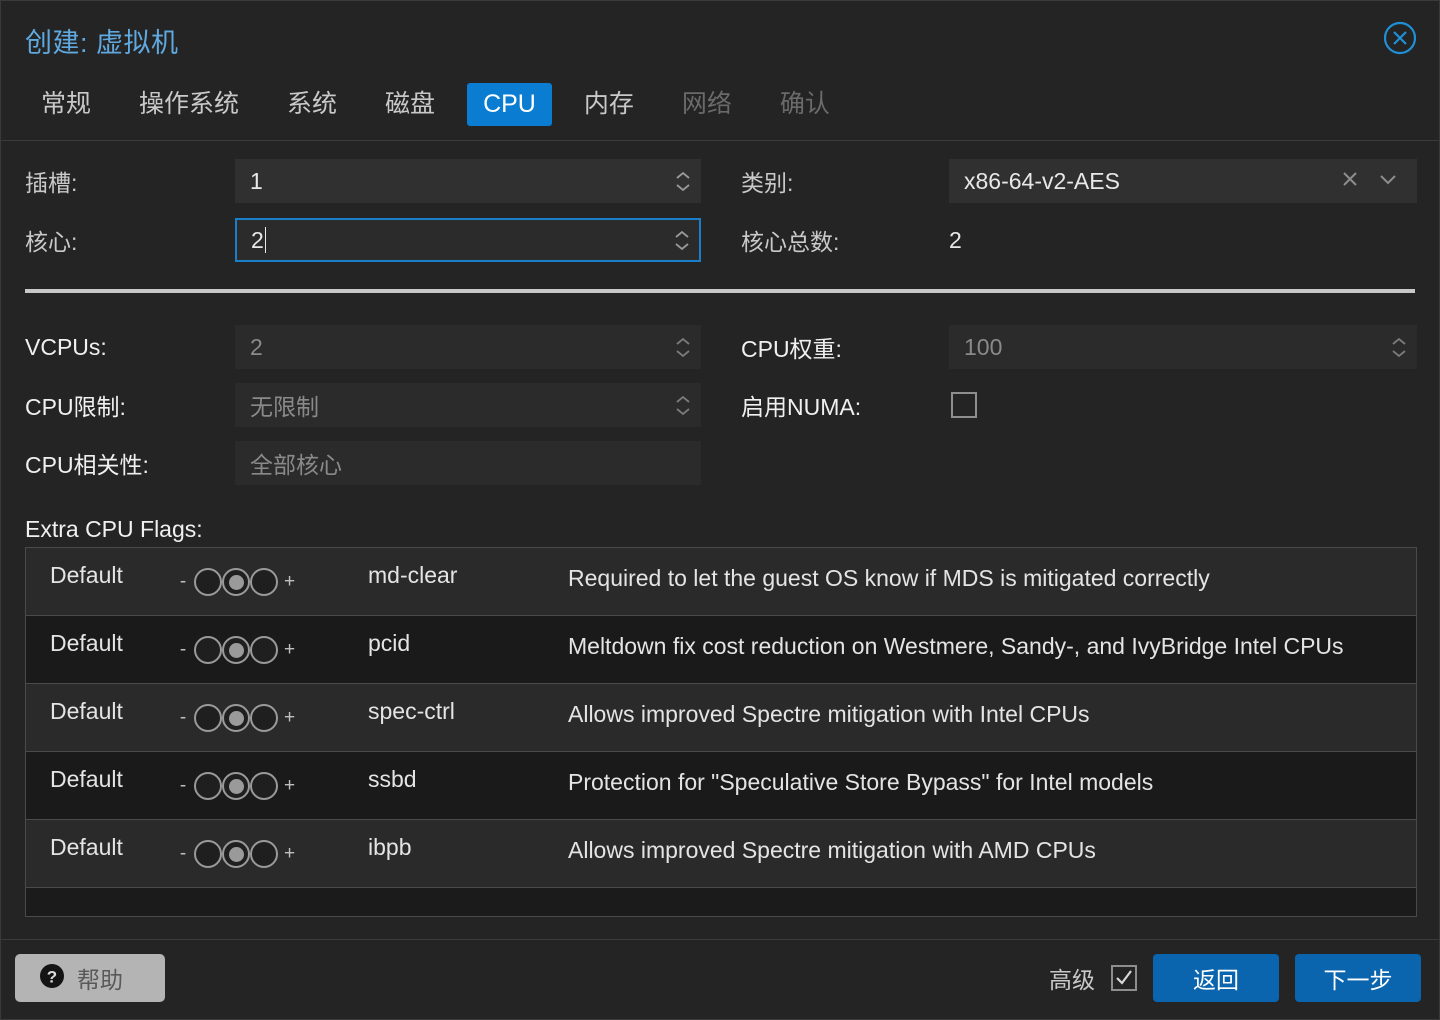 The height and width of the screenshot is (1020, 1440). What do you see at coordinates (720, 979) in the screenshot?
I see `dialog-footer: ? 帮助 高级 返回 下一步` at bounding box center [720, 979].